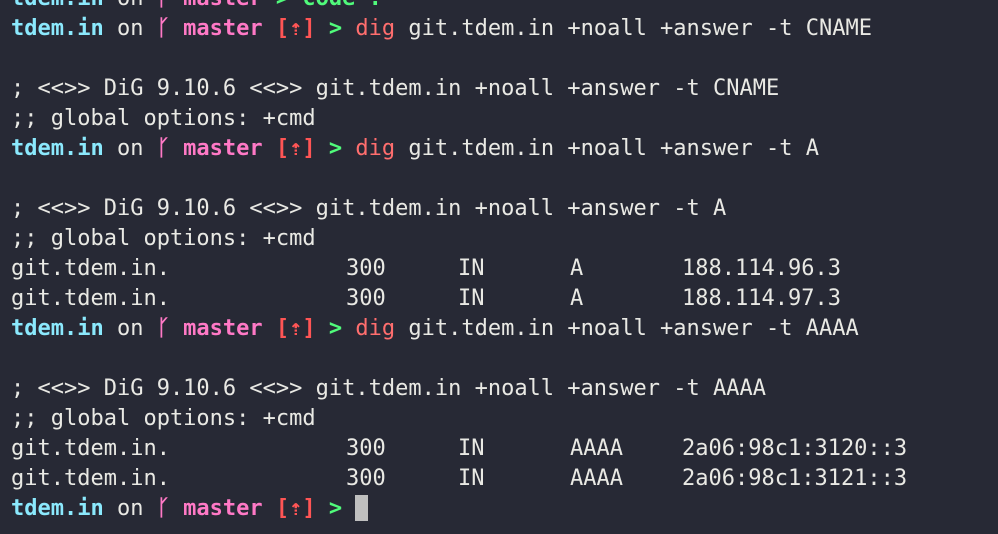 Image resolution: width=998 pixels, height=534 pixels. I want to click on dns-record: git.tdem.in. 300 IN AAAA 2a06:98c1:3121::3, so click(504, 479).